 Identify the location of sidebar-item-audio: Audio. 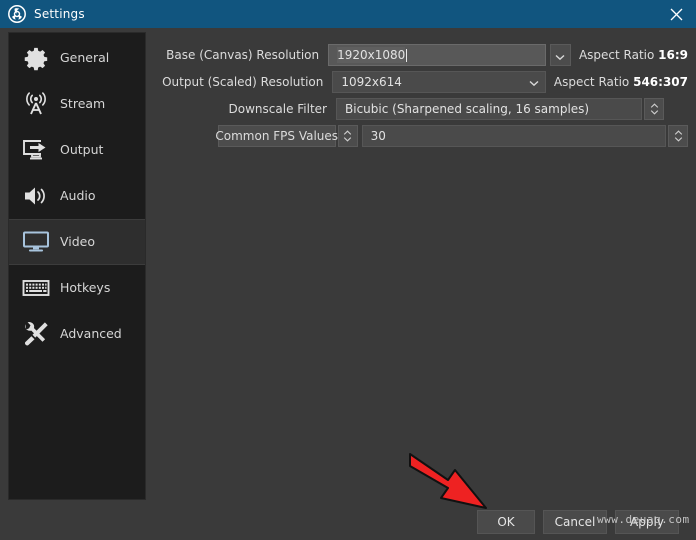
(77, 196).